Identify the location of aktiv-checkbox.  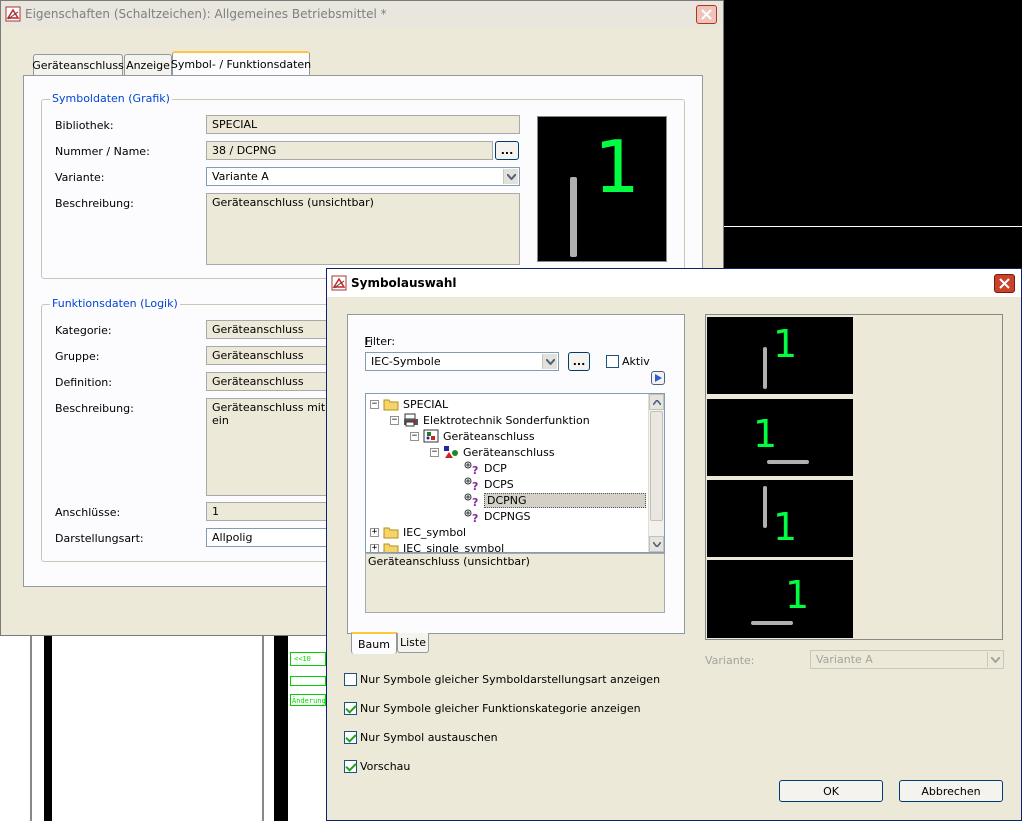
(612, 361).